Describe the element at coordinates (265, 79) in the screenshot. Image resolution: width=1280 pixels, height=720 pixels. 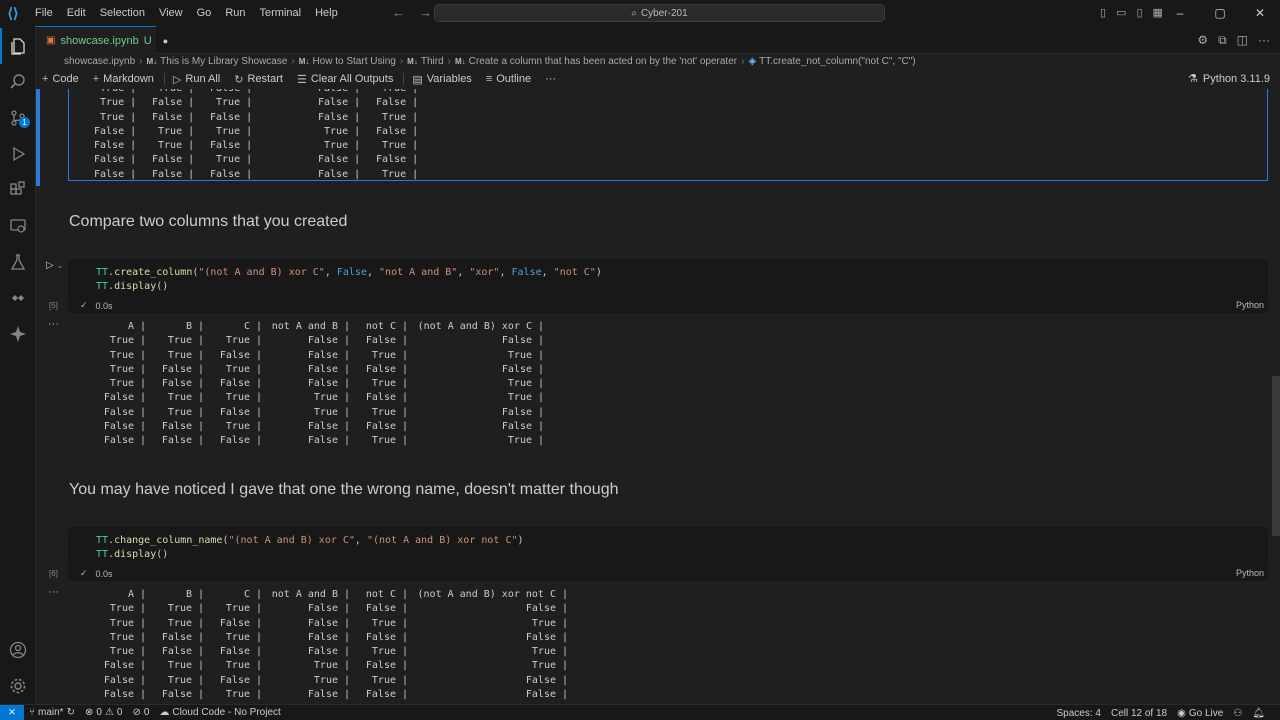
I see `restart-label: Restart` at that location.